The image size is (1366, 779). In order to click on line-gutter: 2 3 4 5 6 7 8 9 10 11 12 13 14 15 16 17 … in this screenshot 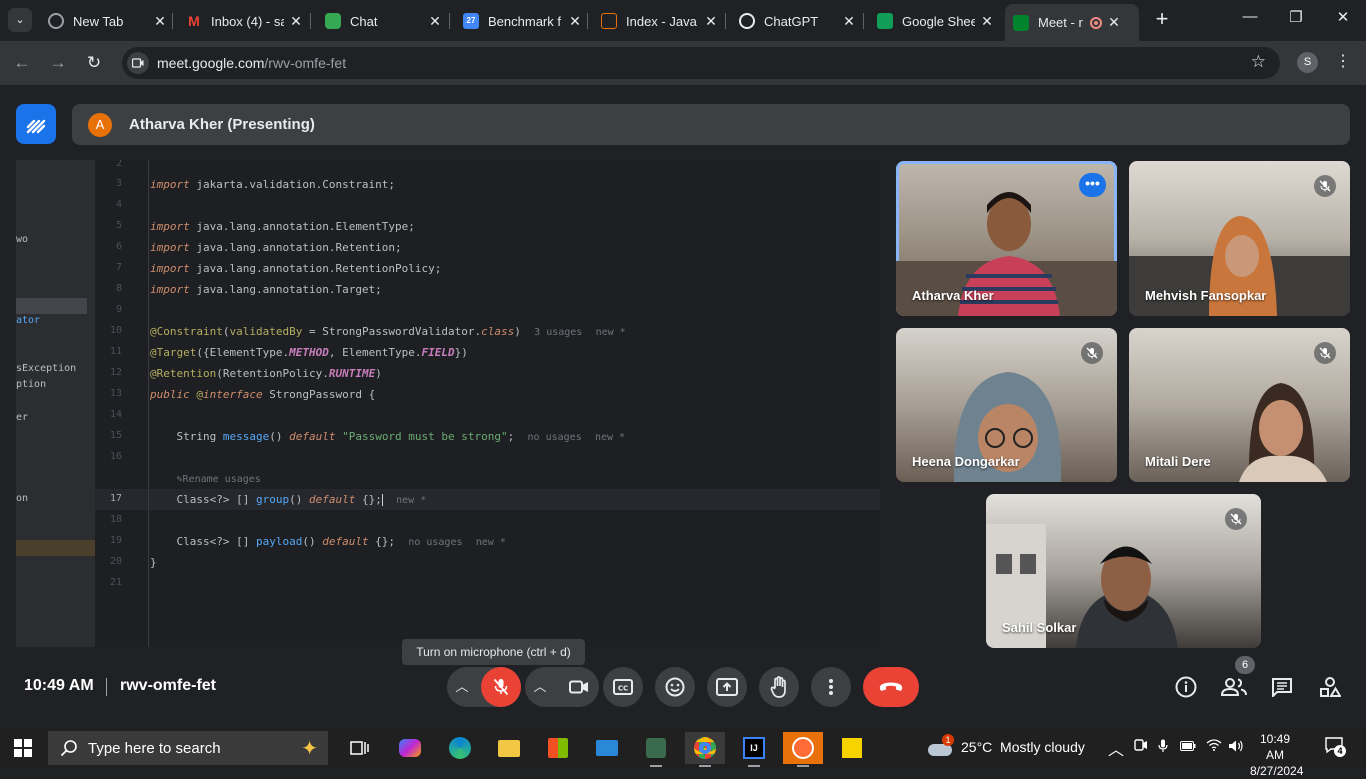, I will do `click(122, 403)`.